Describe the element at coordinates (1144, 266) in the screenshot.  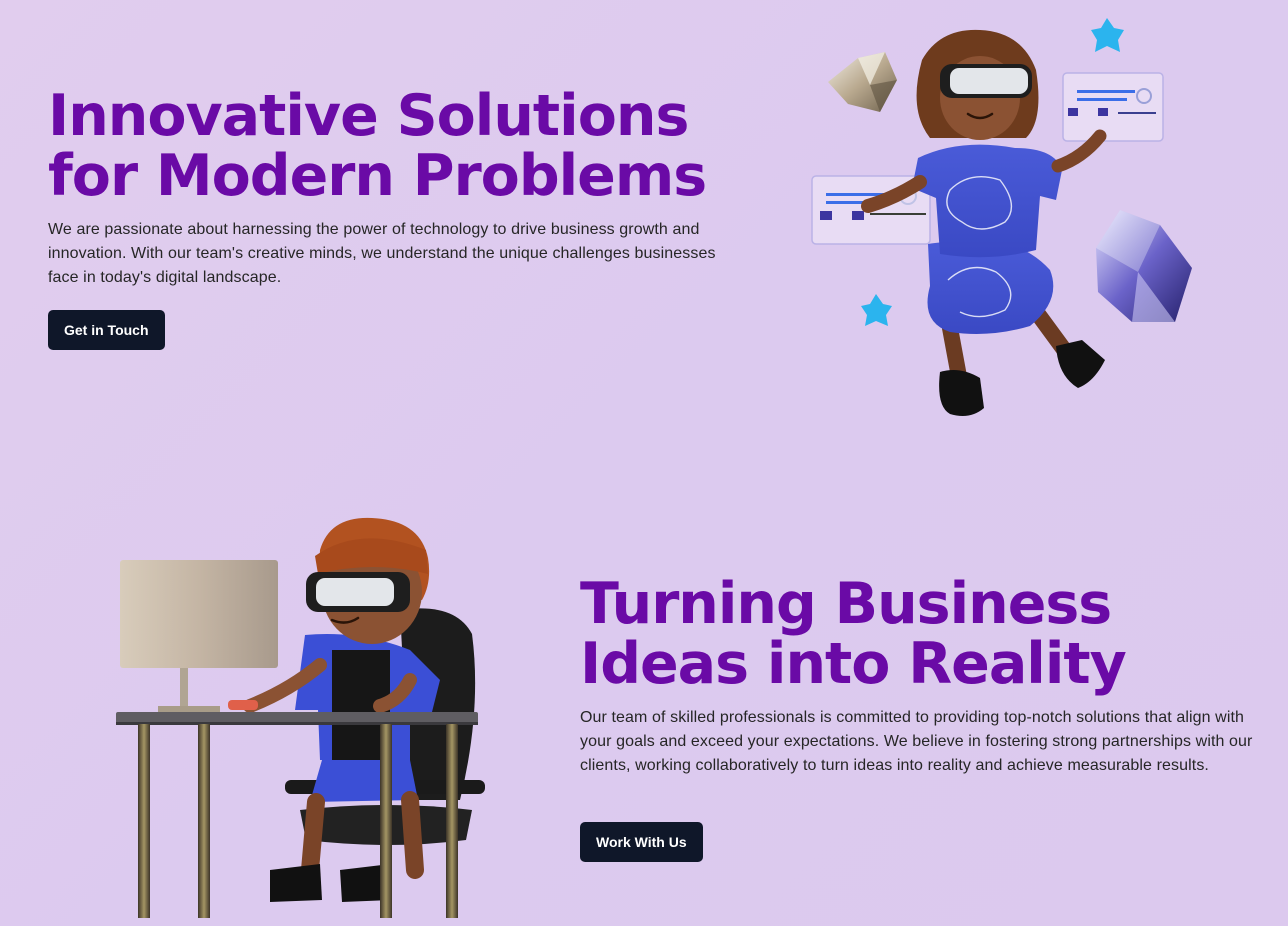
I see `blue-gem-icon` at that location.